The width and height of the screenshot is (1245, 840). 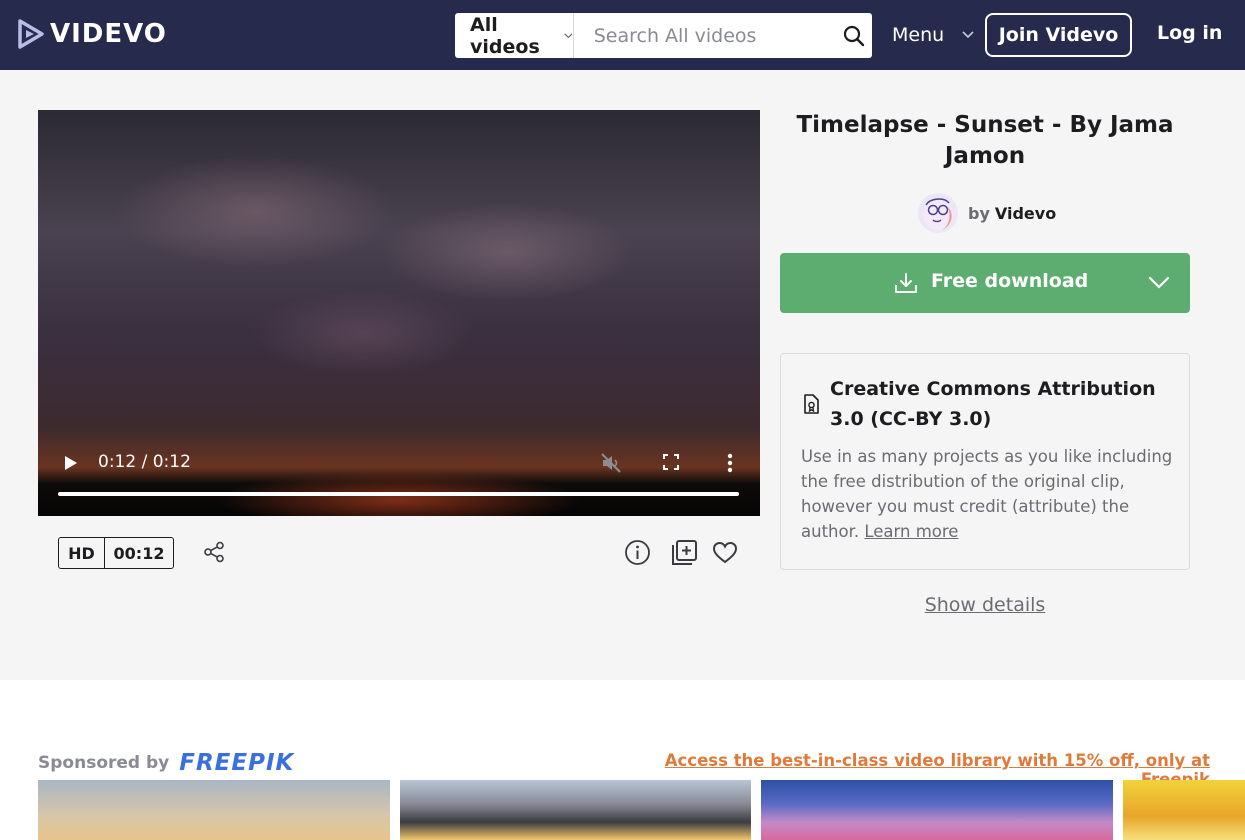 I want to click on author-info: by Videvo, so click(x=987, y=213).